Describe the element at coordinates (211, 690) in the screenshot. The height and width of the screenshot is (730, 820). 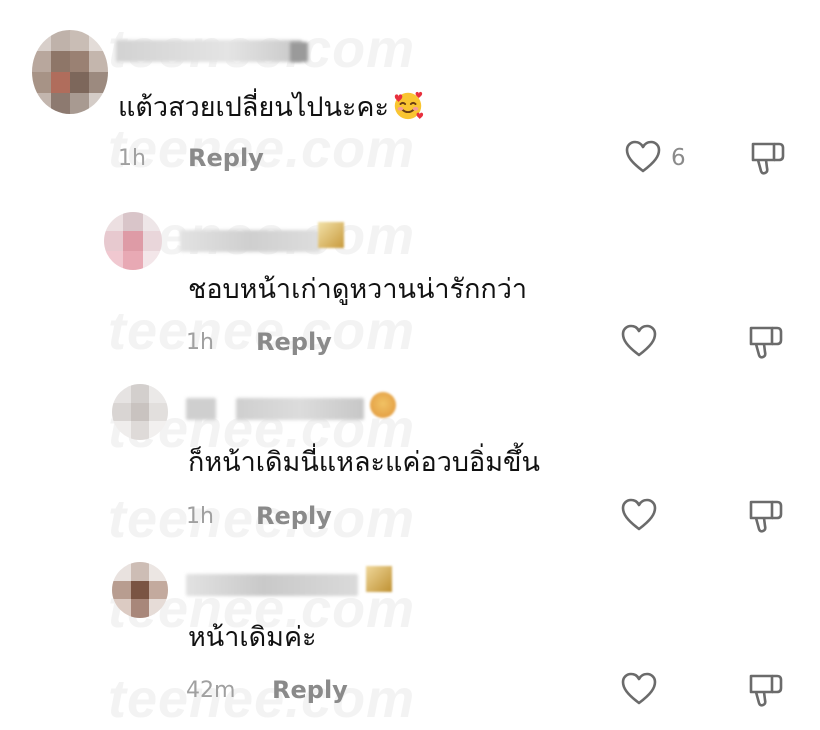
I see `timestamp: 42m` at that location.